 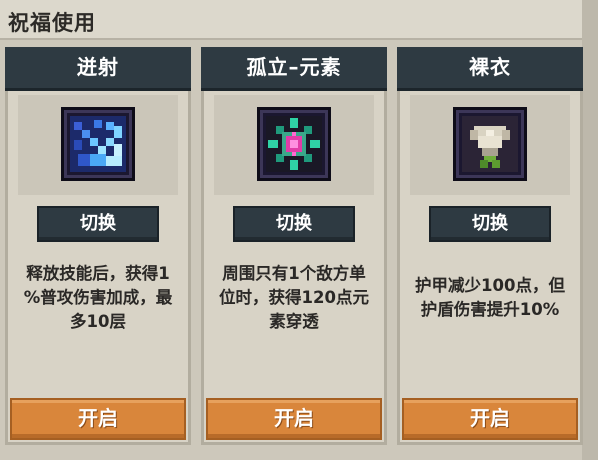 I want to click on card-title: 迸射, so click(x=98, y=67).